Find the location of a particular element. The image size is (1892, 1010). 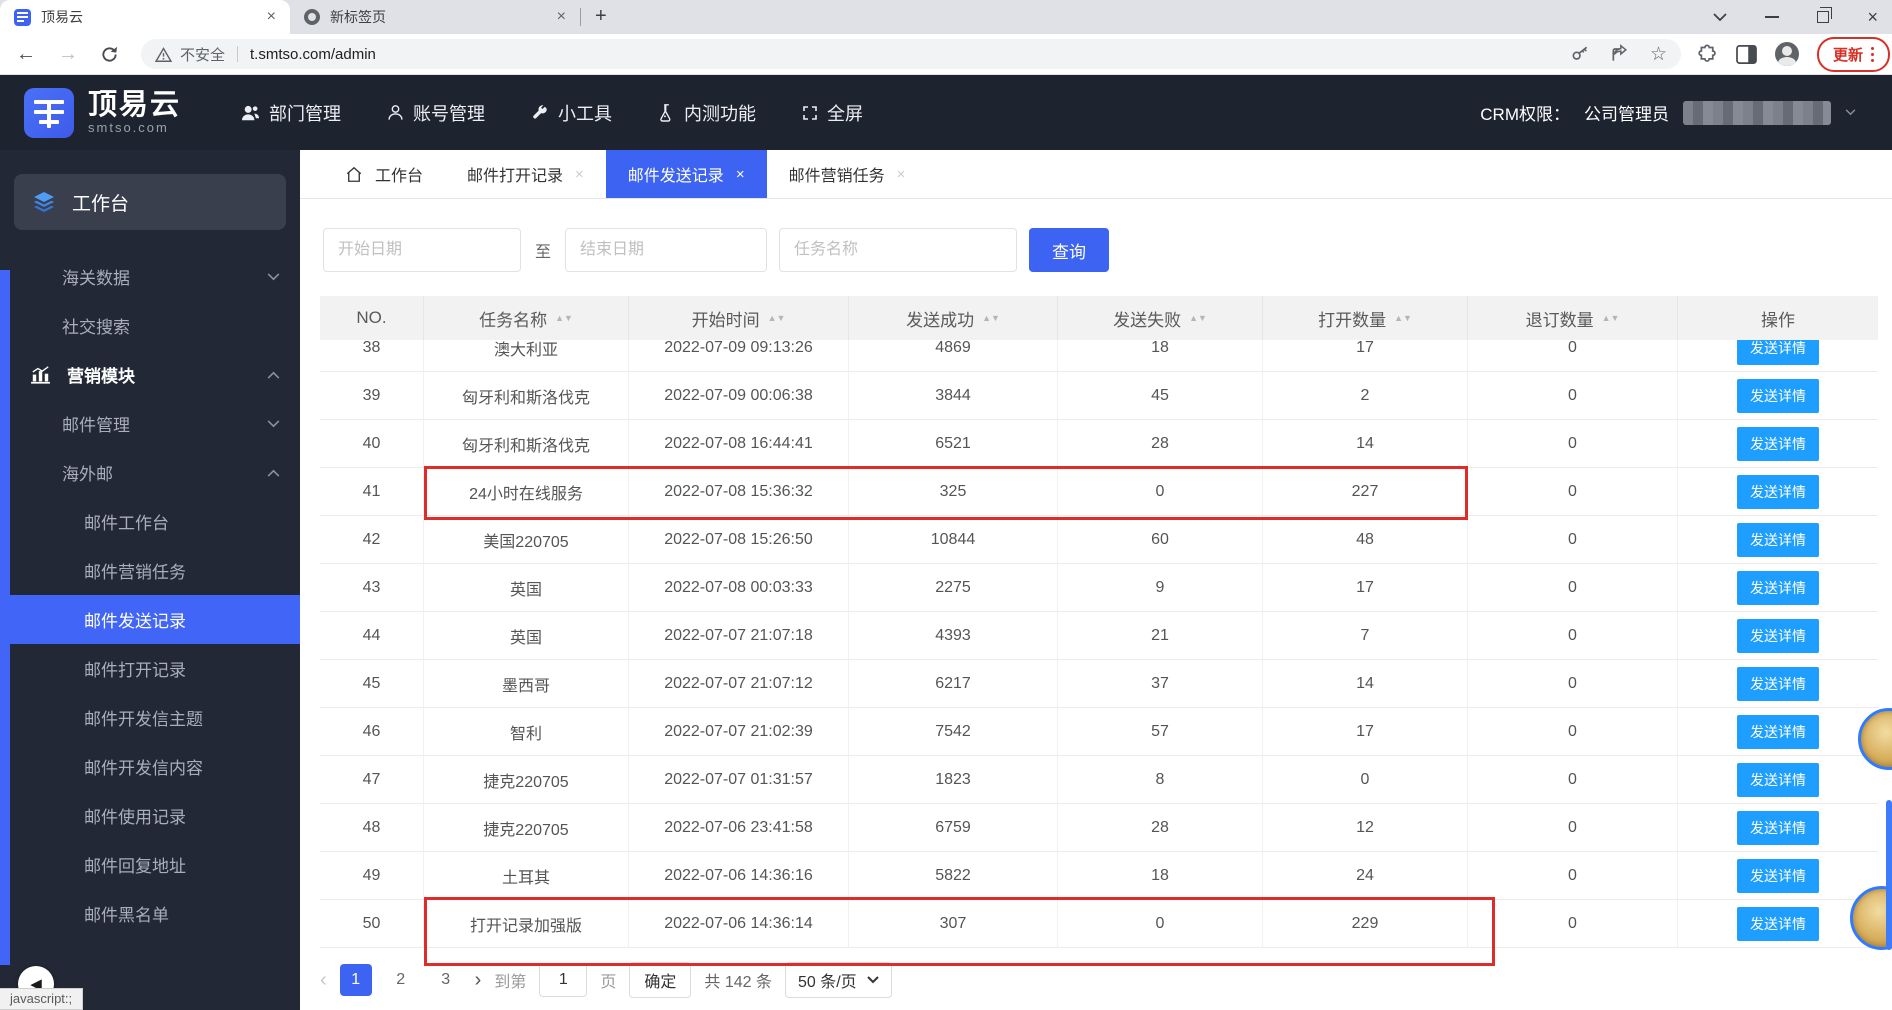

col-send-success: 发送成功 ▲▼ is located at coordinates (953, 318).